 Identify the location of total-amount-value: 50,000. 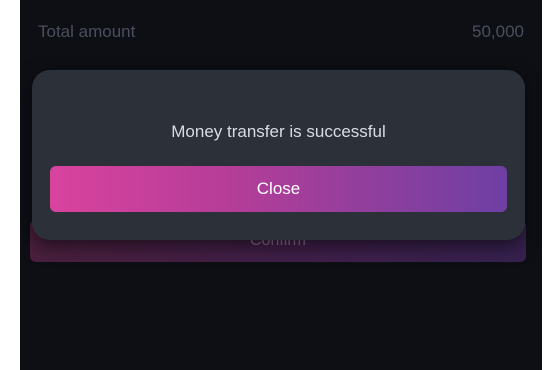
(498, 31).